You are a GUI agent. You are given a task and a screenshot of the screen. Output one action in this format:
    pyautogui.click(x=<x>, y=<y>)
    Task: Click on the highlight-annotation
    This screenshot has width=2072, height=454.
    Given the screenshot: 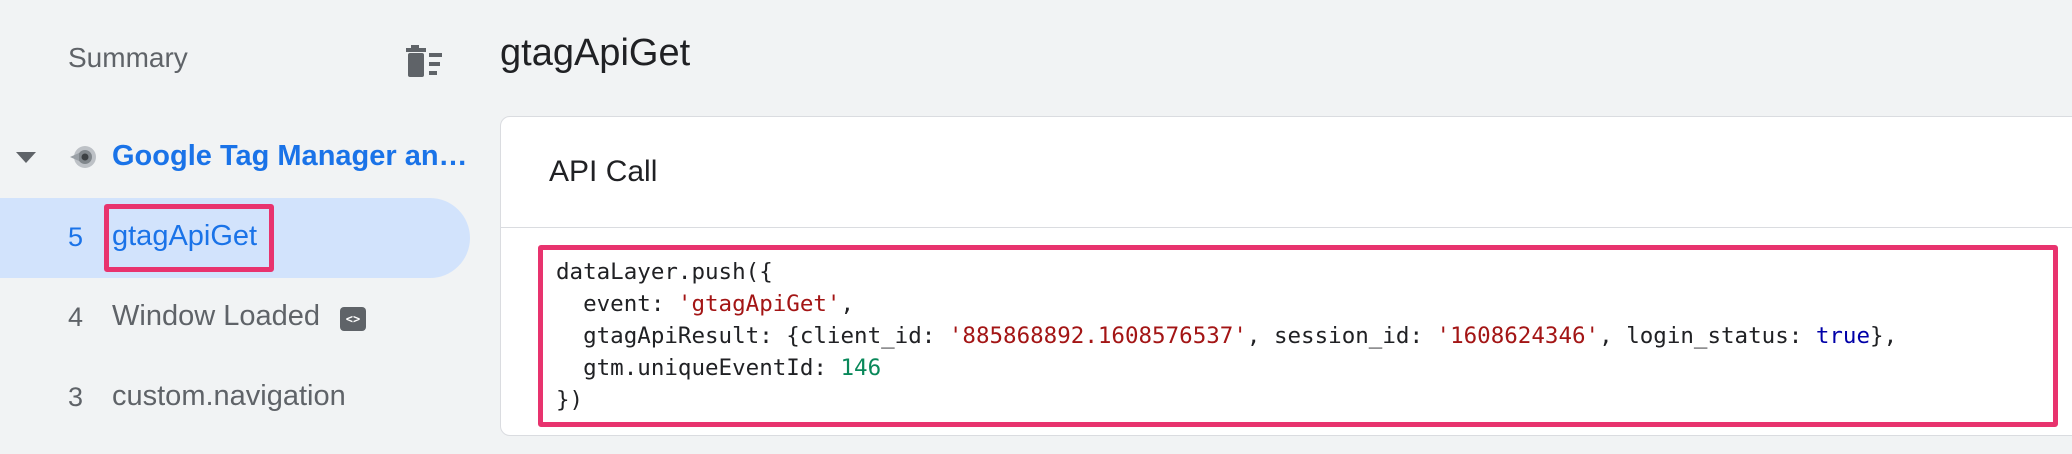 What is the action you would take?
    pyautogui.click(x=189, y=238)
    